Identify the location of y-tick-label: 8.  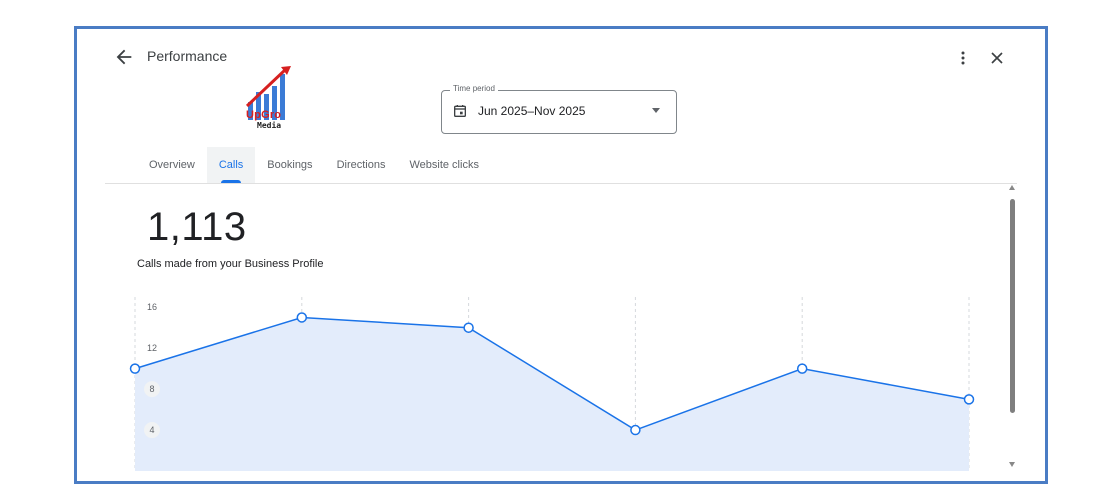
(151, 389).